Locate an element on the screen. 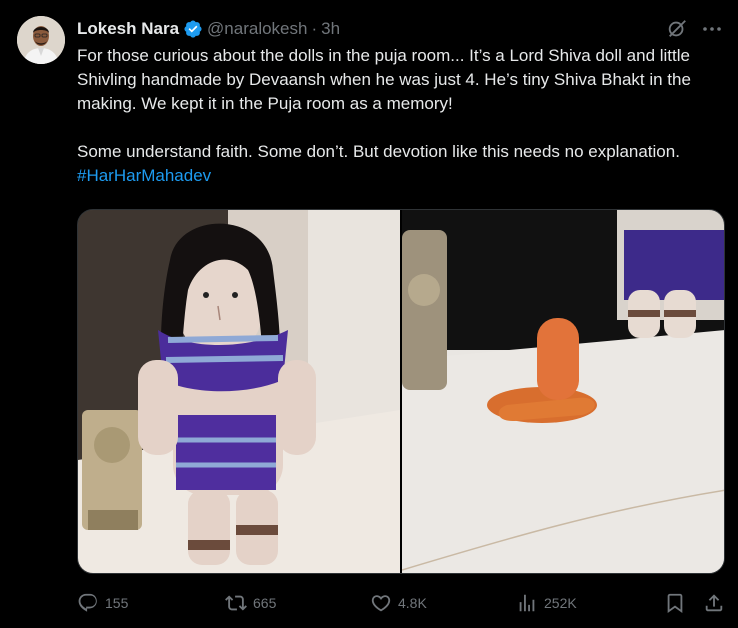 This screenshot has width=738, height=628. views-count: 252K is located at coordinates (560, 603).